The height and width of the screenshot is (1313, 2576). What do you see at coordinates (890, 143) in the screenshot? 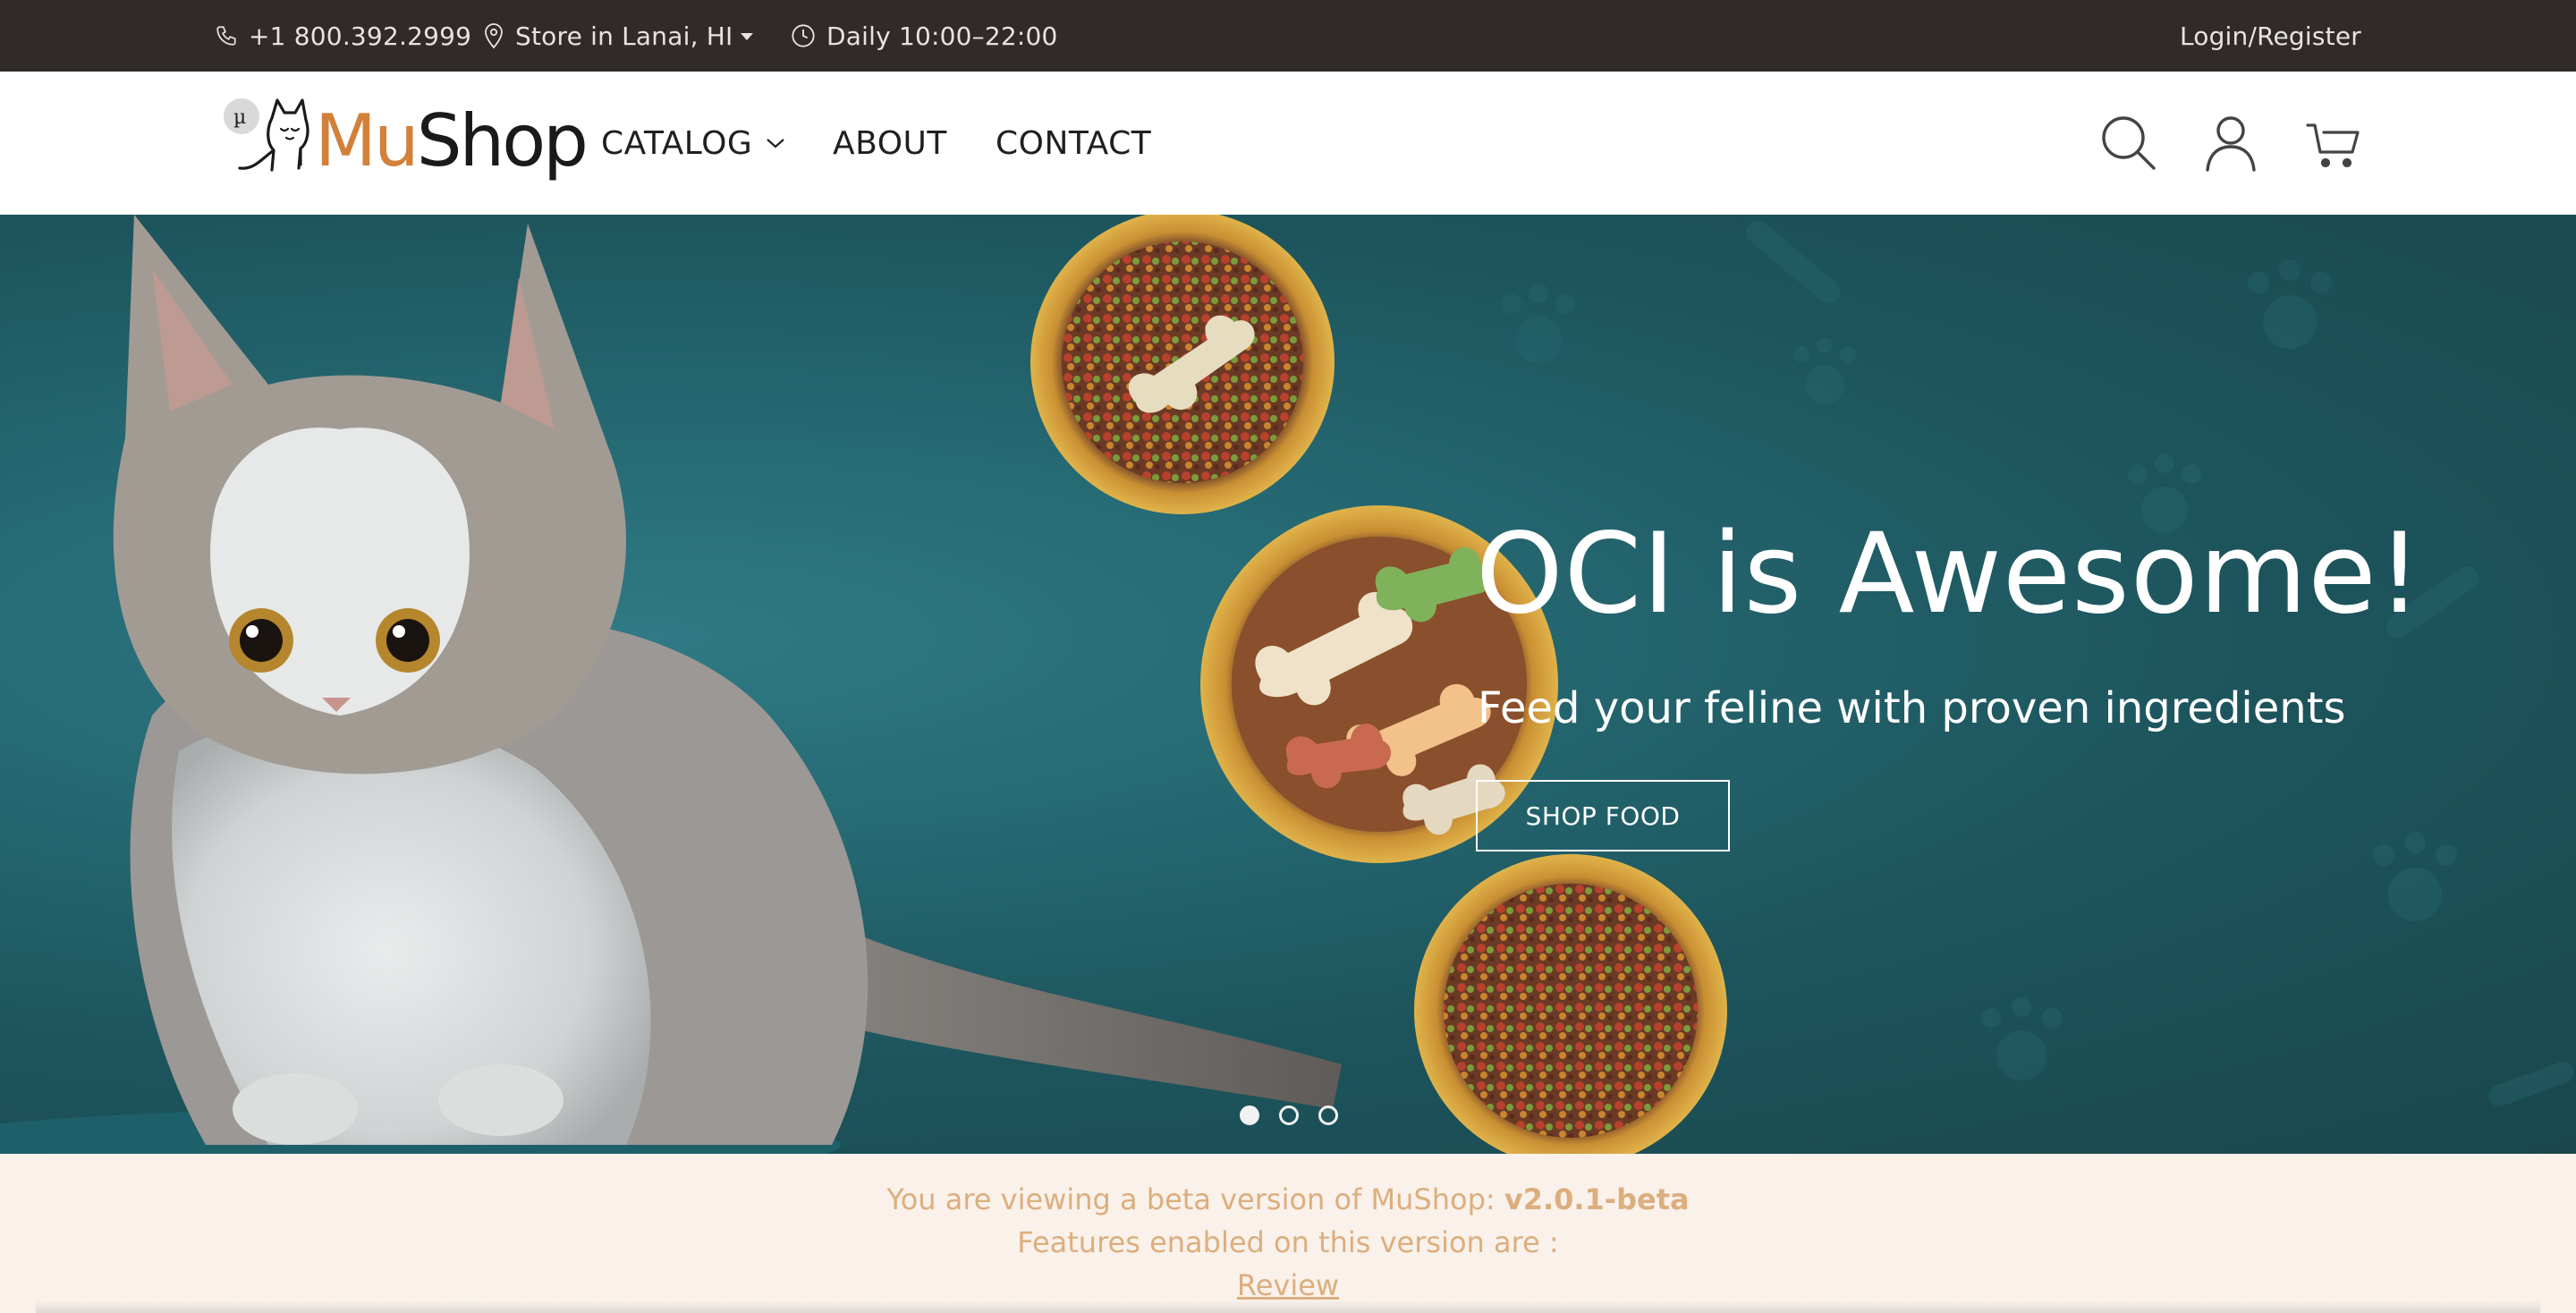
I see `nav-about: ABOUT` at bounding box center [890, 143].